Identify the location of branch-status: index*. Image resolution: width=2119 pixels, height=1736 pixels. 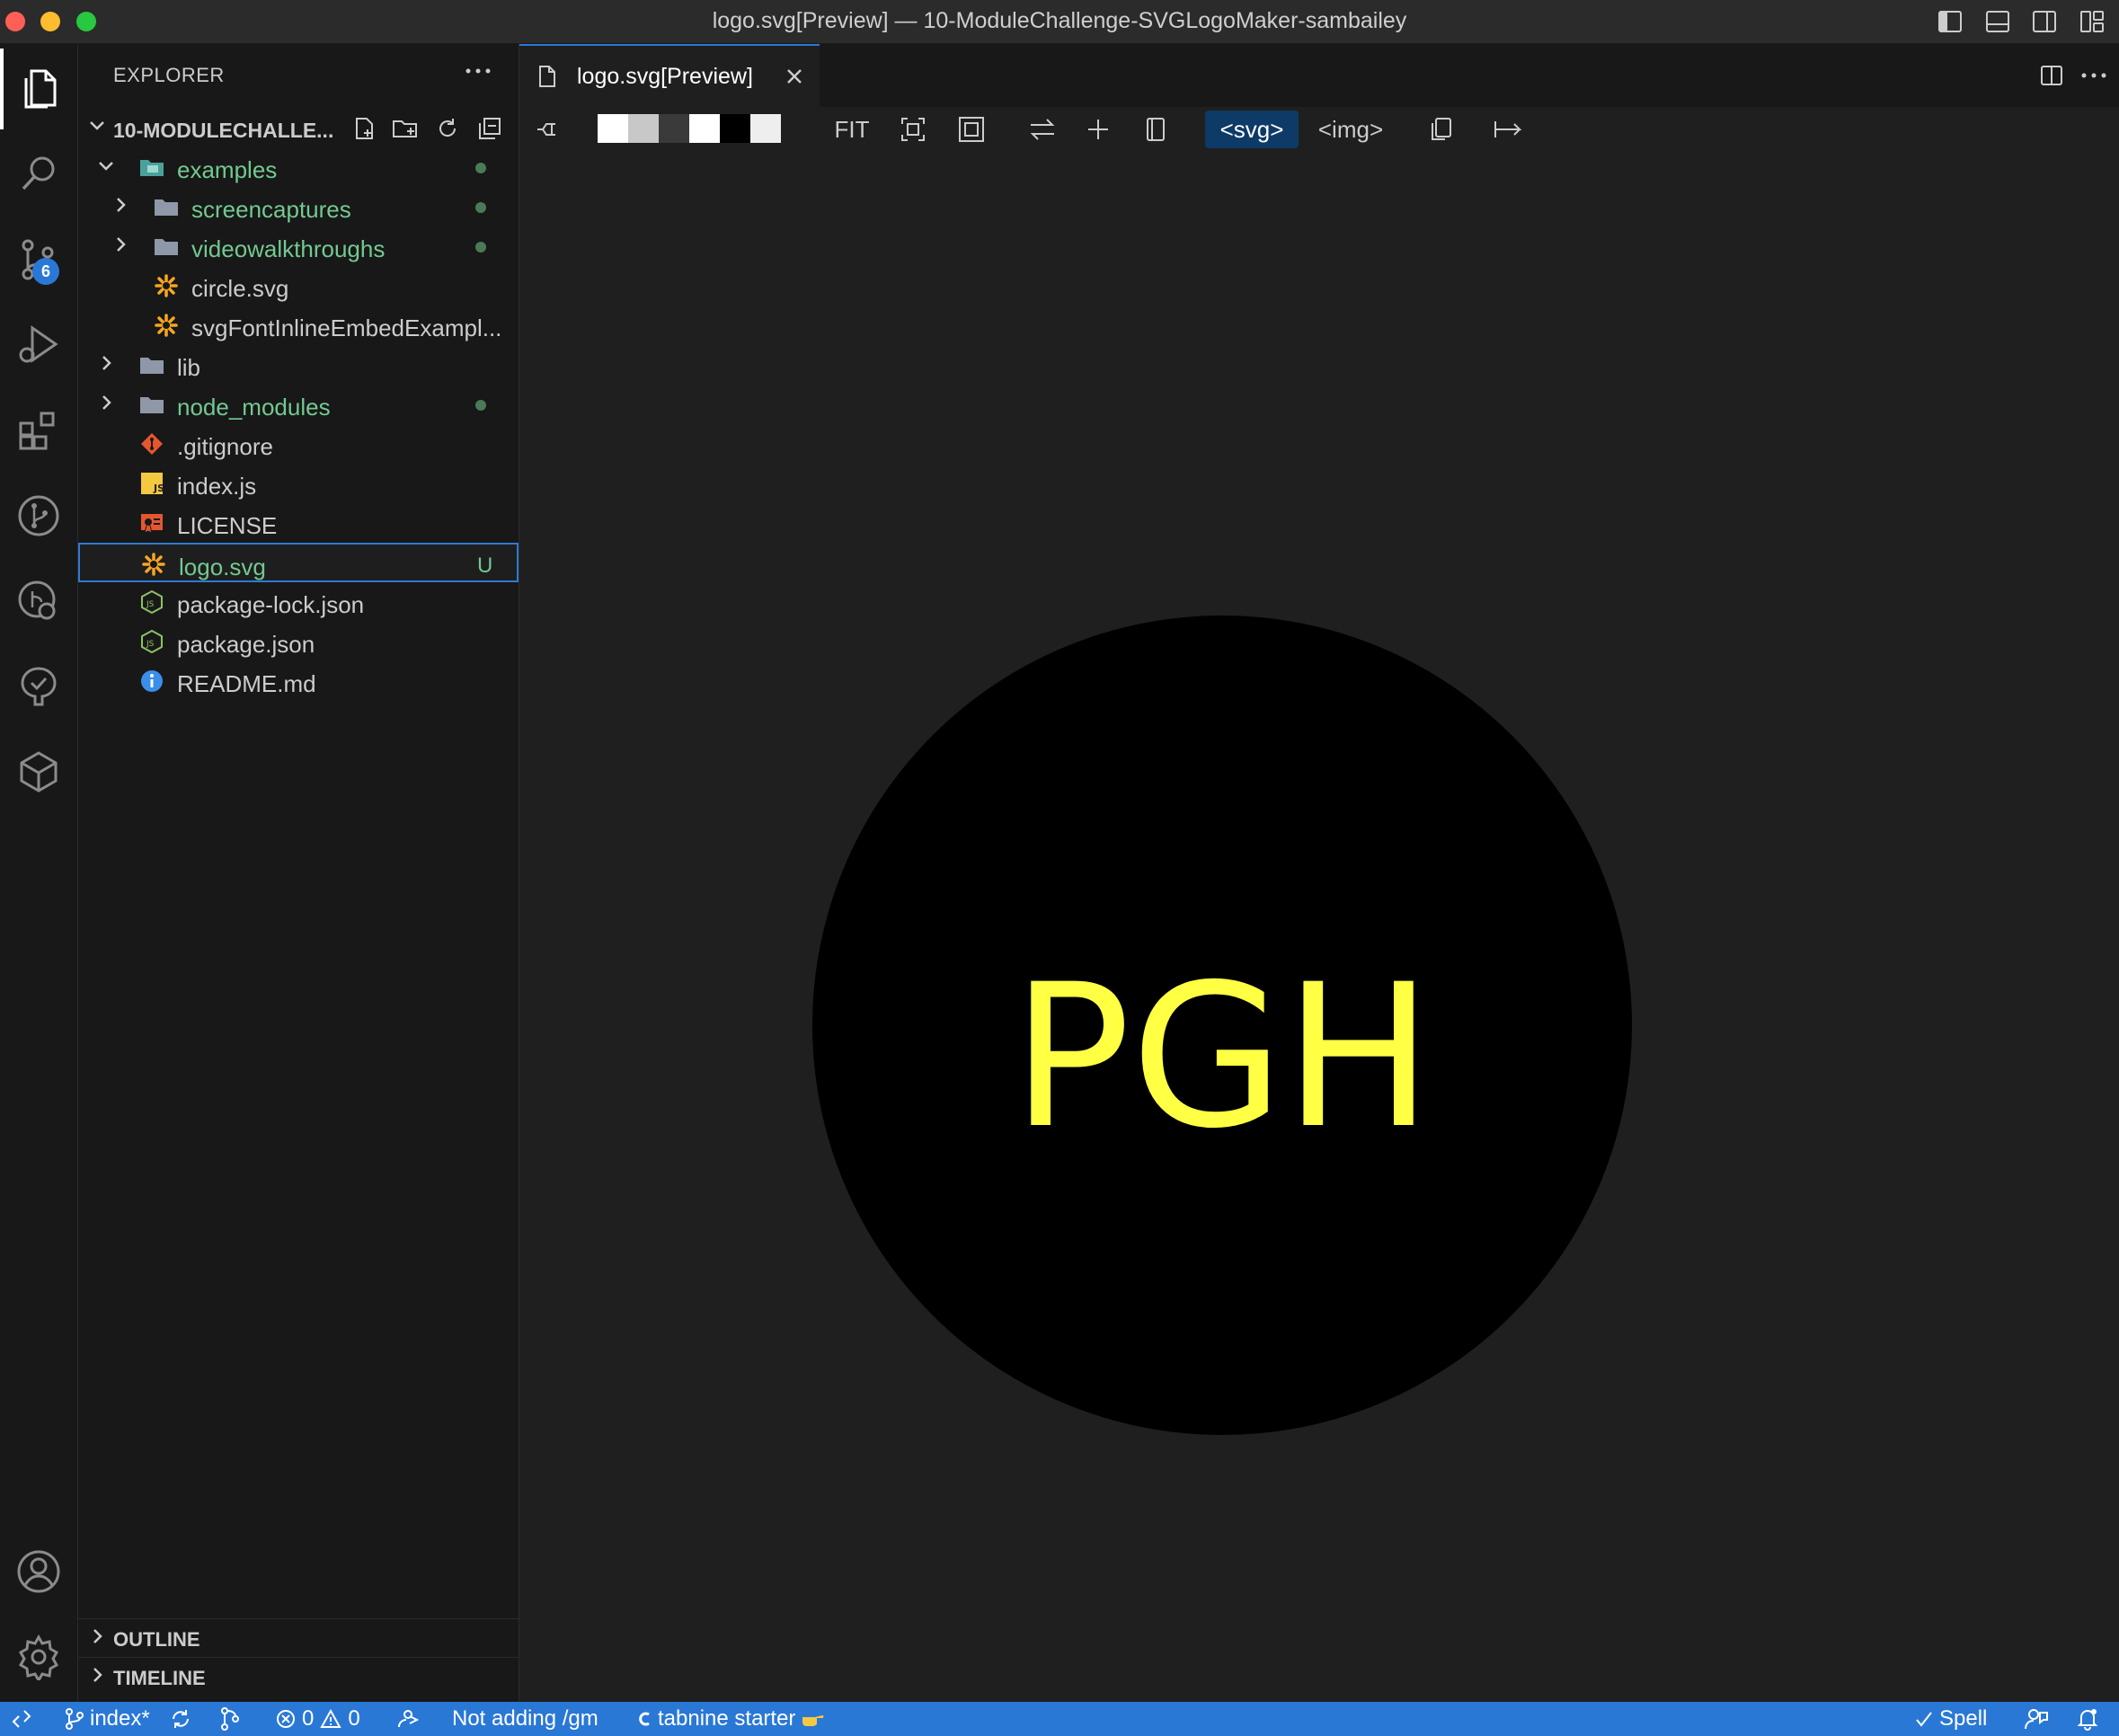
(107, 1719).